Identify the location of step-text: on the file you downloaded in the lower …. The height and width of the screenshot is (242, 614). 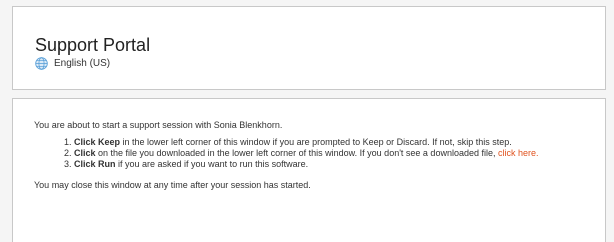
(296, 153).